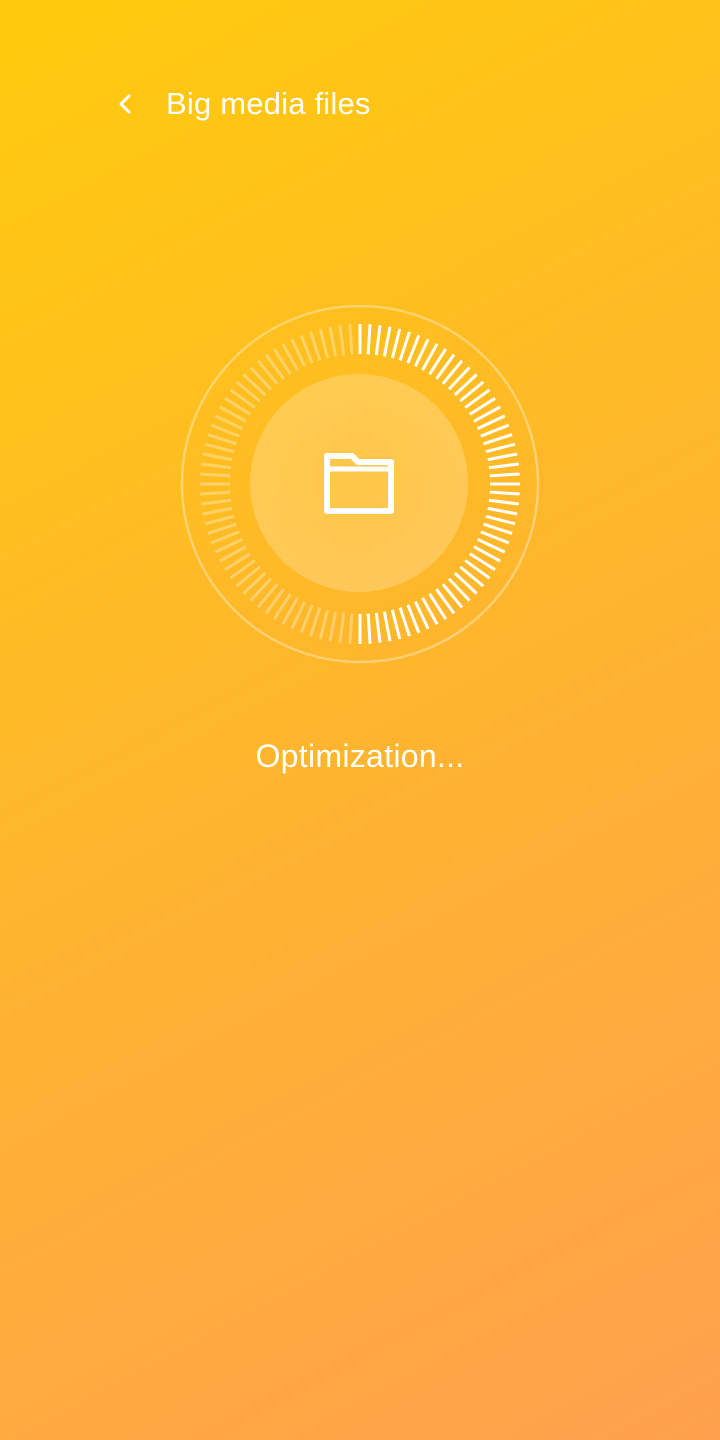  I want to click on chevron-left-icon, so click(125, 104).